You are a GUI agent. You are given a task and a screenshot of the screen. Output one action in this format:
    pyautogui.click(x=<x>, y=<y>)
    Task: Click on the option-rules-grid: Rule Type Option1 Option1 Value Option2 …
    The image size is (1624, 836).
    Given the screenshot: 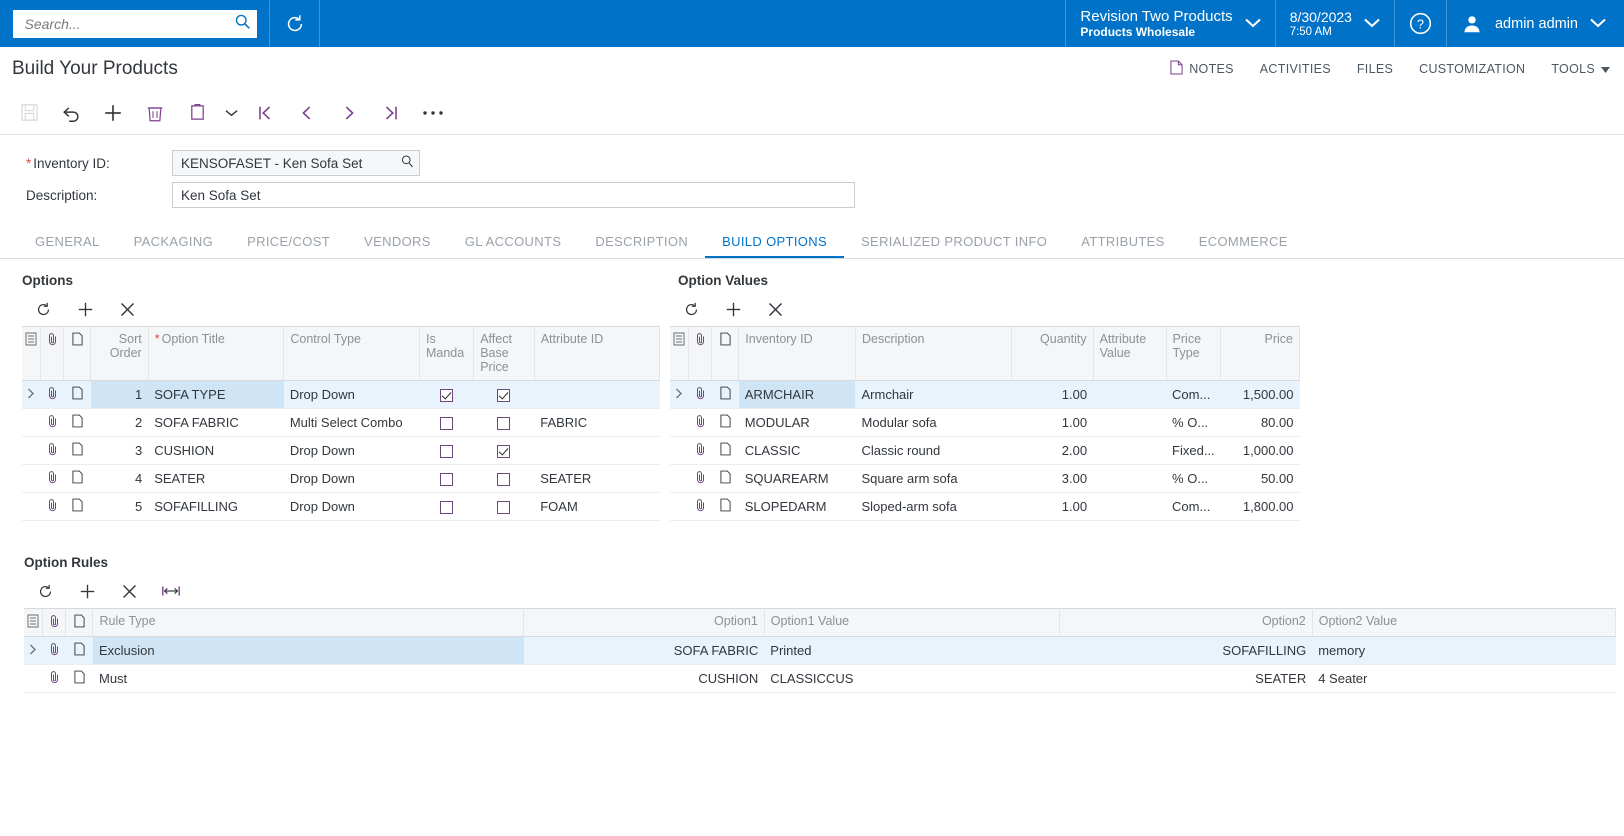 What is the action you would take?
    pyautogui.click(x=820, y=650)
    